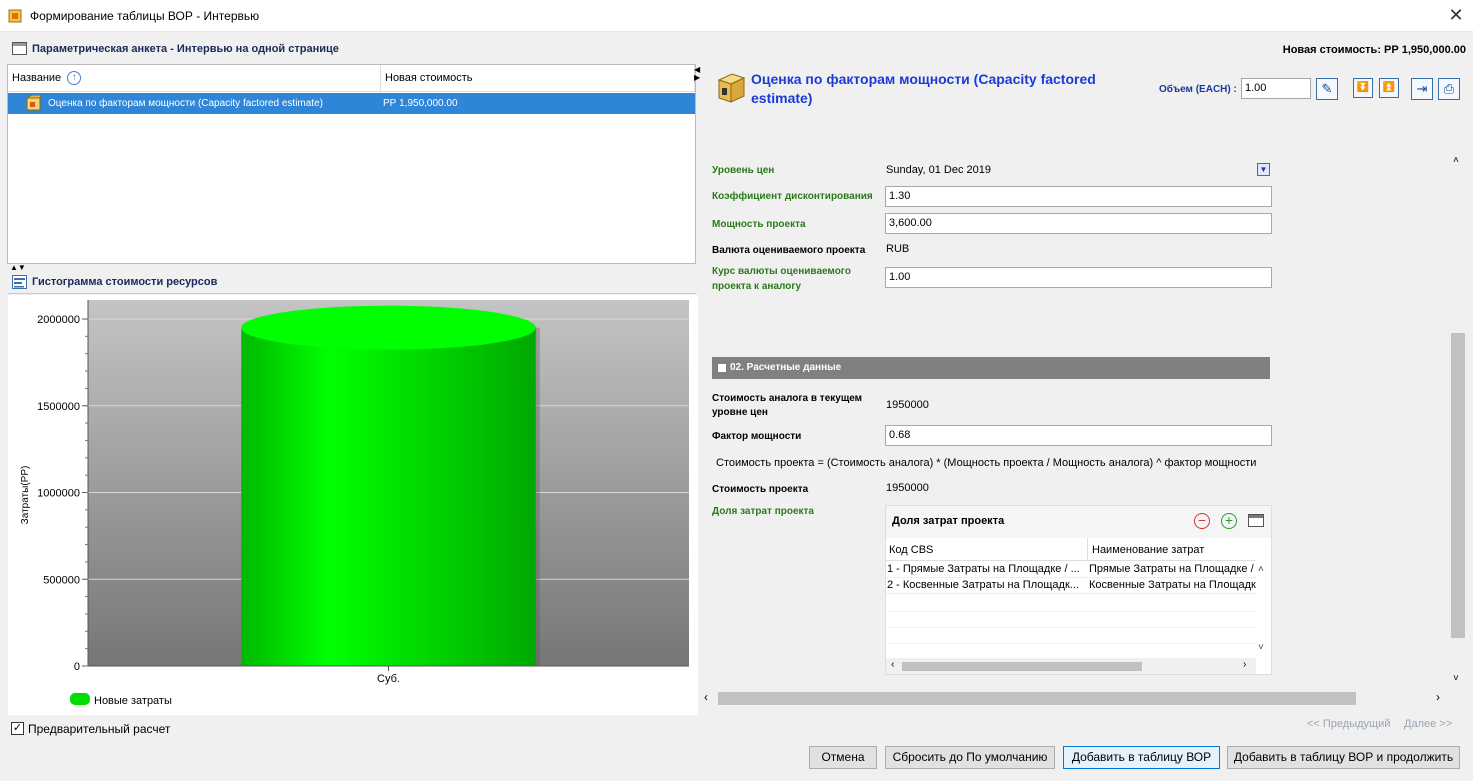 This screenshot has width=1473, height=781. What do you see at coordinates (1078, 196) in the screenshot?
I see `discount-input: 1.30` at bounding box center [1078, 196].